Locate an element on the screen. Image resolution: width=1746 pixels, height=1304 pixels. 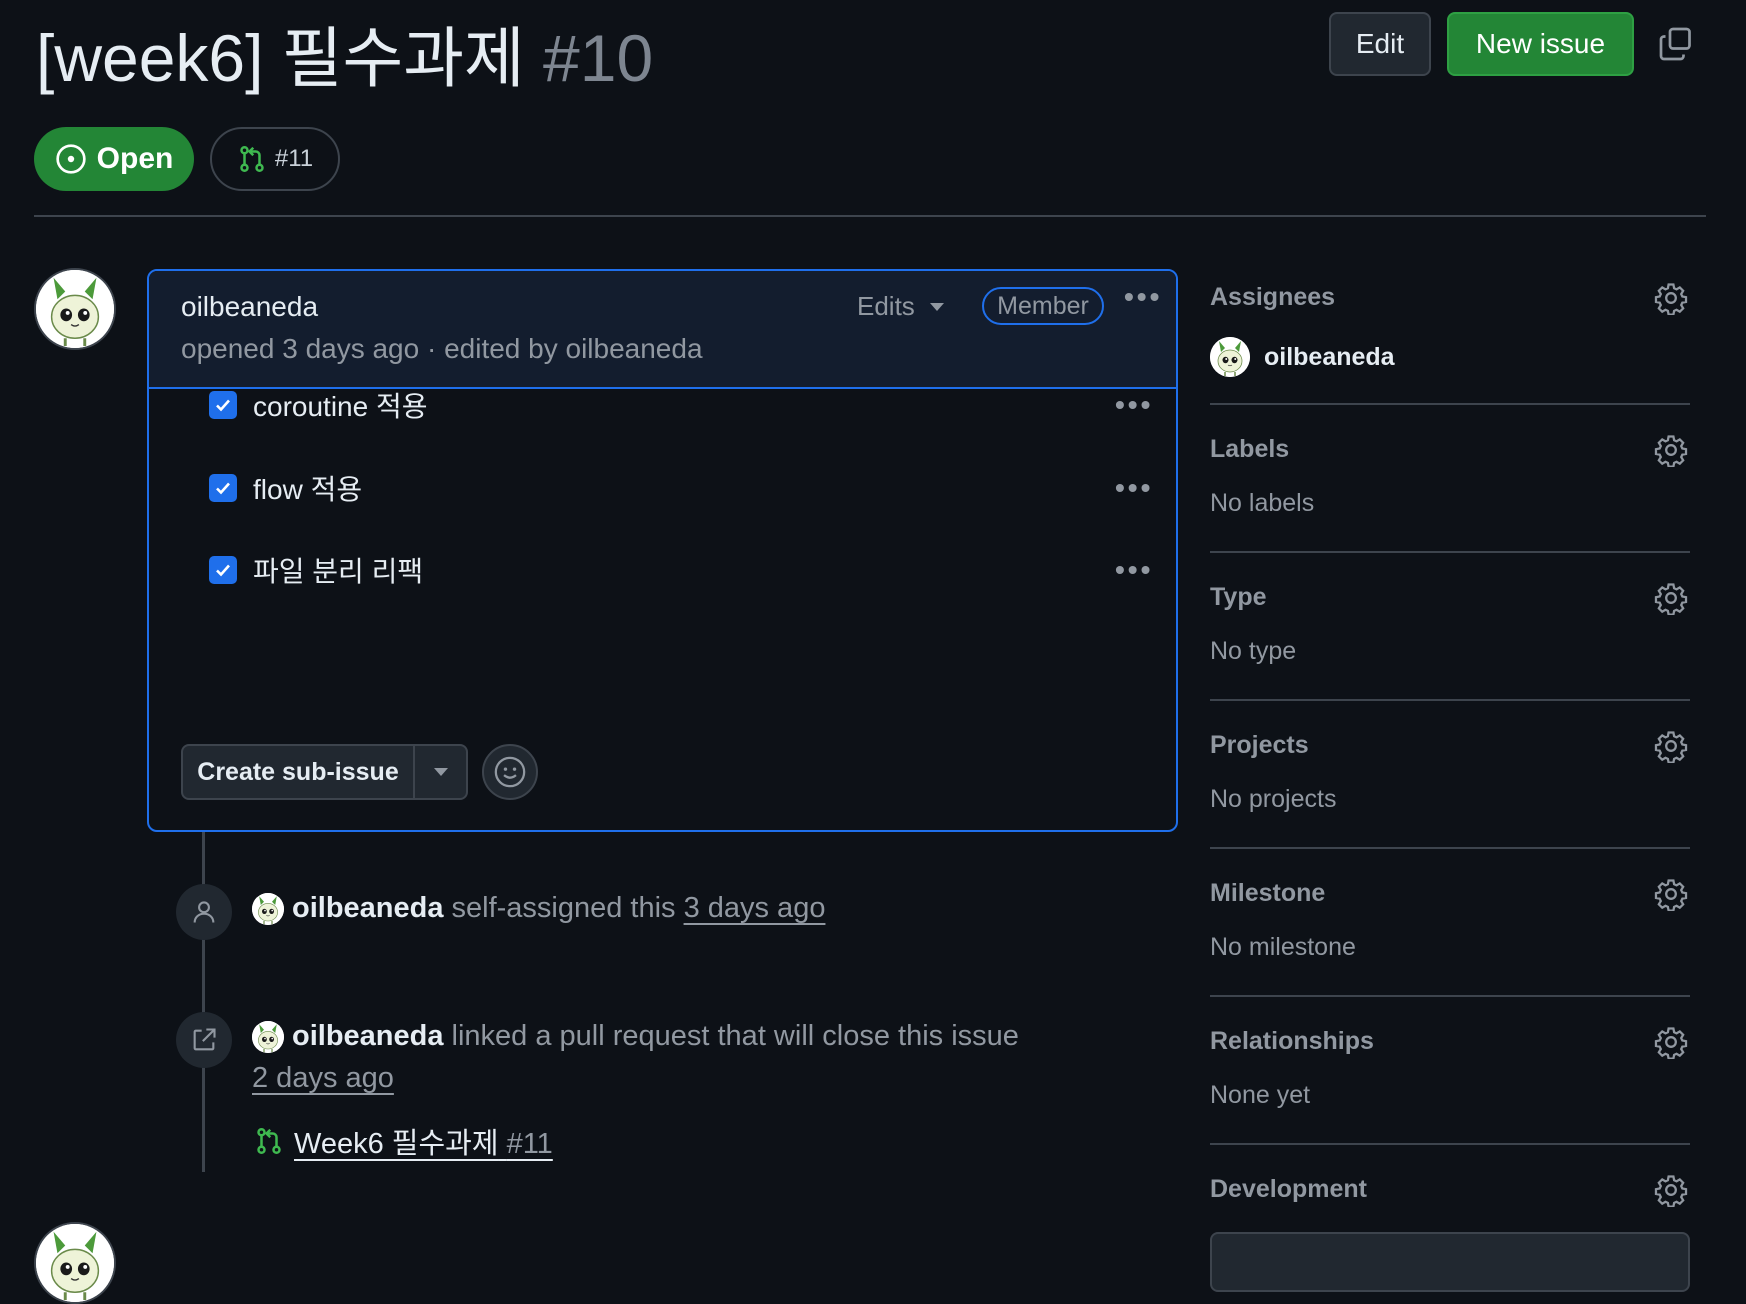
sidebar-value: No labels is located at coordinates (1262, 503).